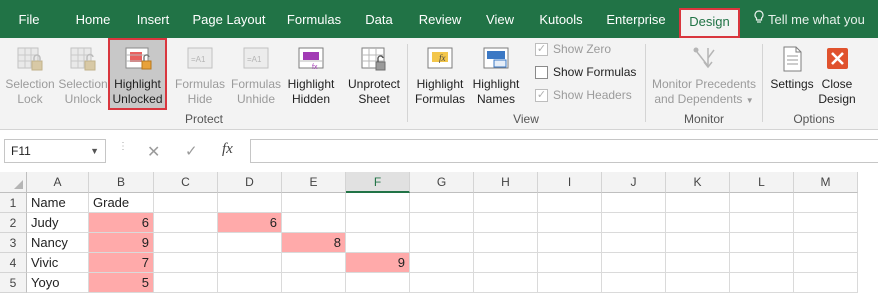 The width and height of the screenshot is (878, 305). Describe the element at coordinates (121, 243) in the screenshot. I see `cell-b3: 9` at that location.